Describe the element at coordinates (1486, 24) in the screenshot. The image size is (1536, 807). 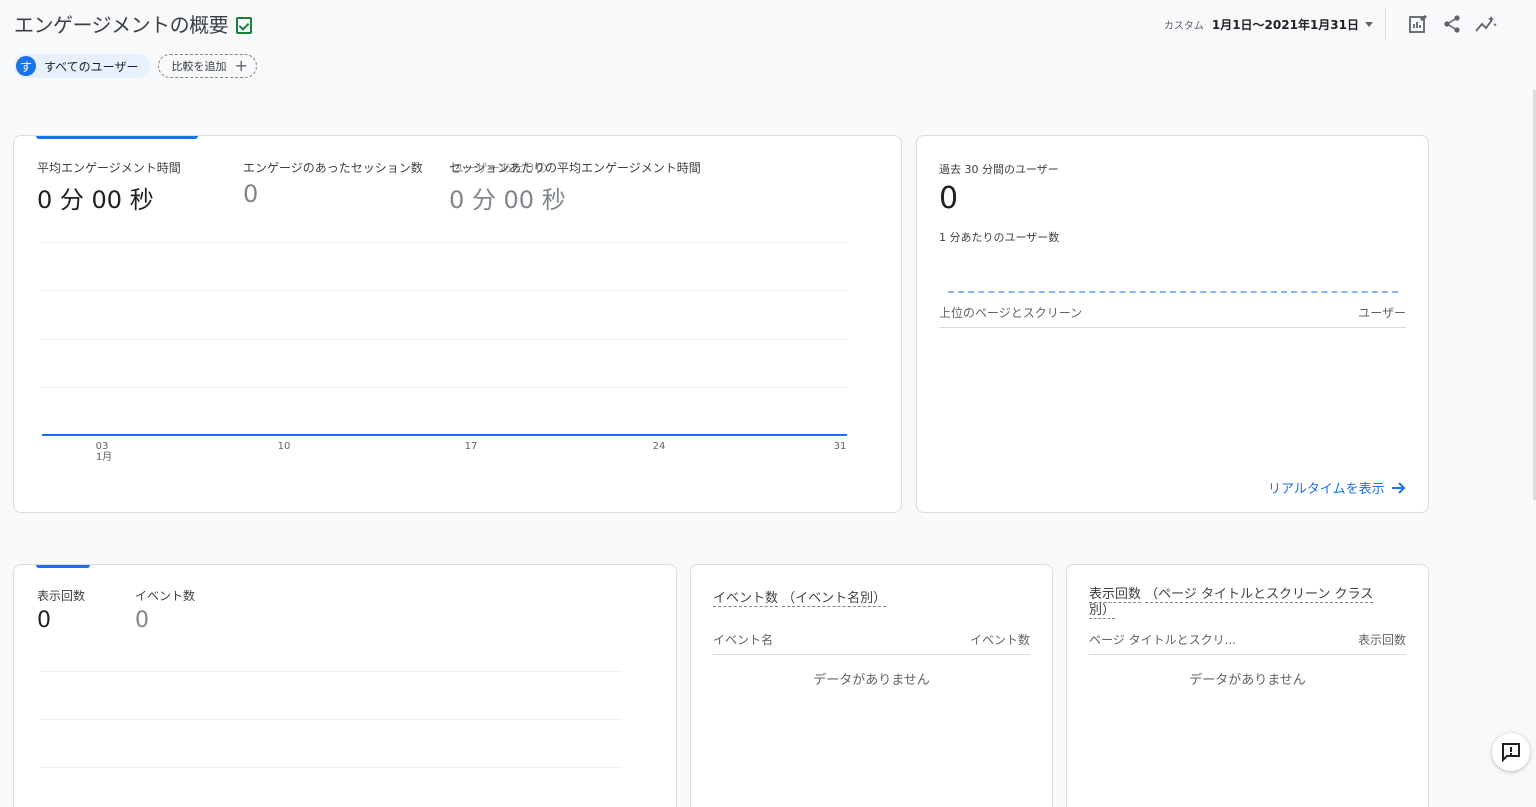
I see `insights-icon` at that location.